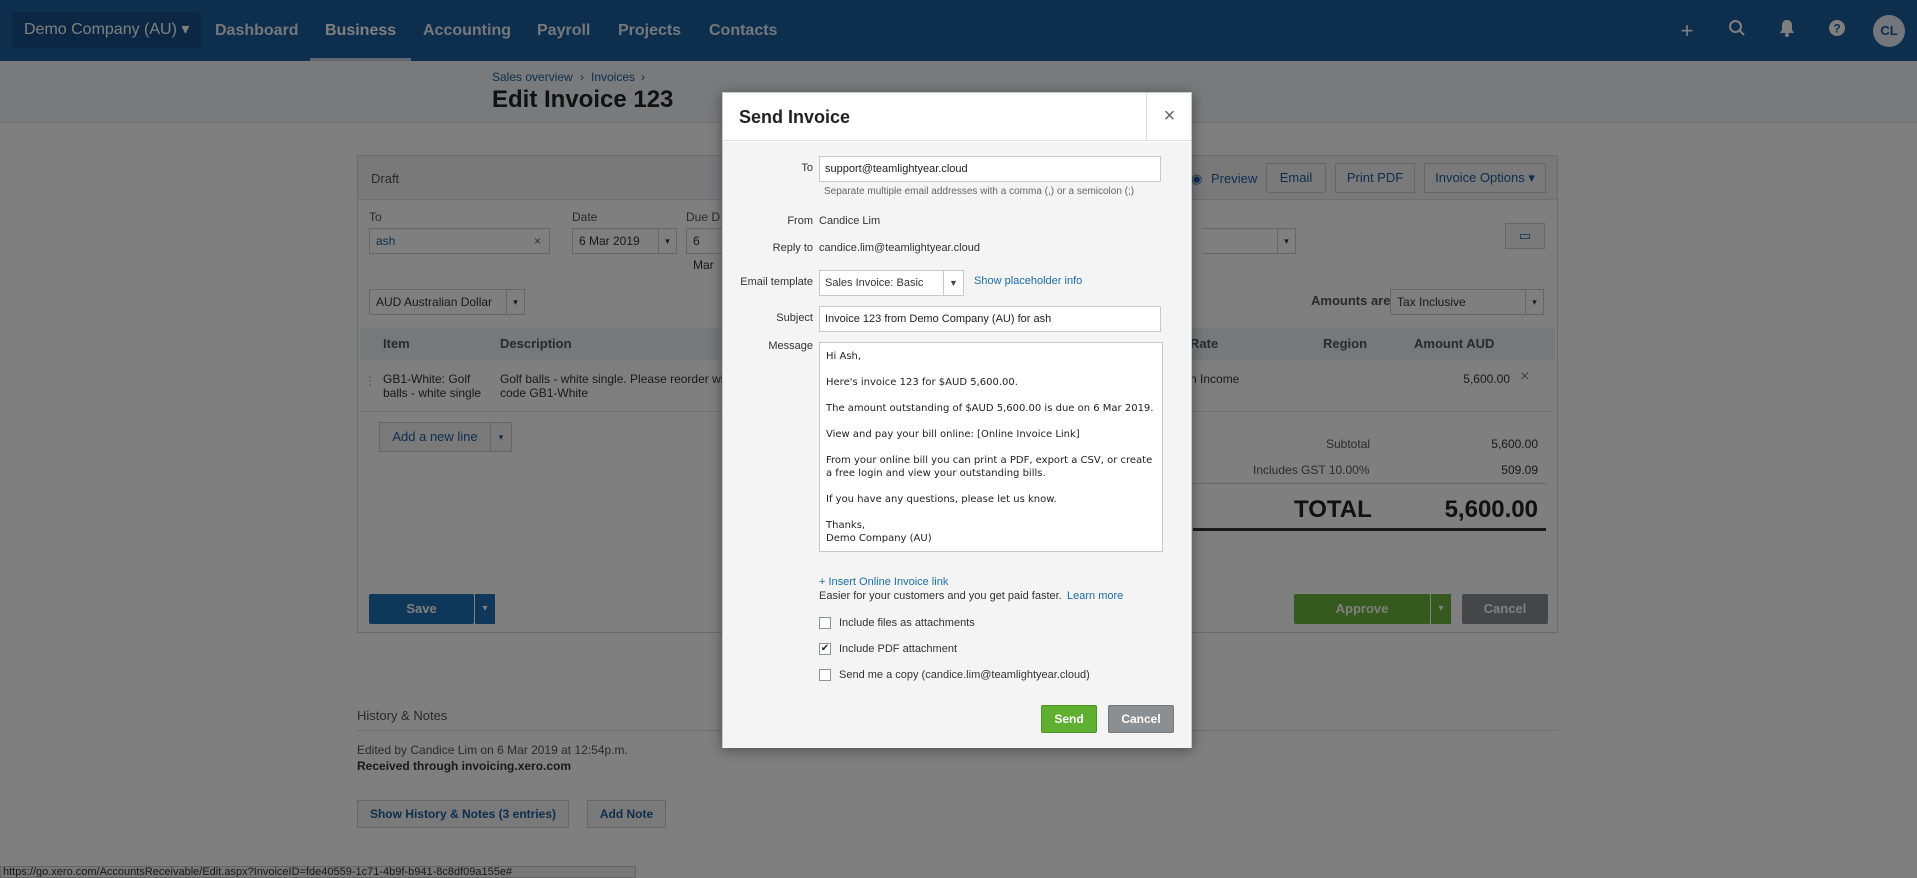 The width and height of the screenshot is (1917, 878). What do you see at coordinates (795, 117) in the screenshot?
I see `dialog-title: Send Invoice` at bounding box center [795, 117].